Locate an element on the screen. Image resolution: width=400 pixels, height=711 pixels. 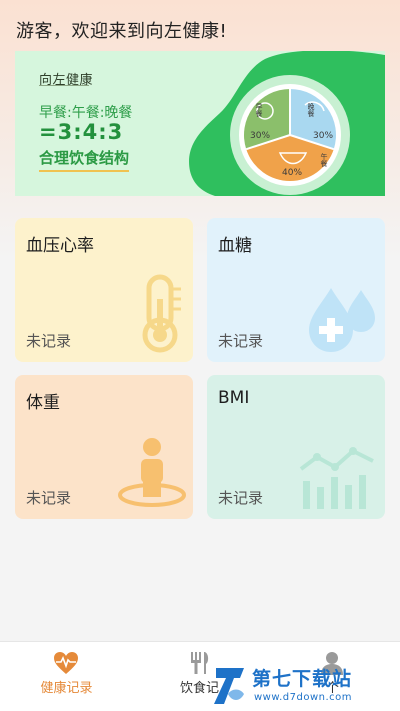
card-title: 体重 is located at coordinates (43, 403).